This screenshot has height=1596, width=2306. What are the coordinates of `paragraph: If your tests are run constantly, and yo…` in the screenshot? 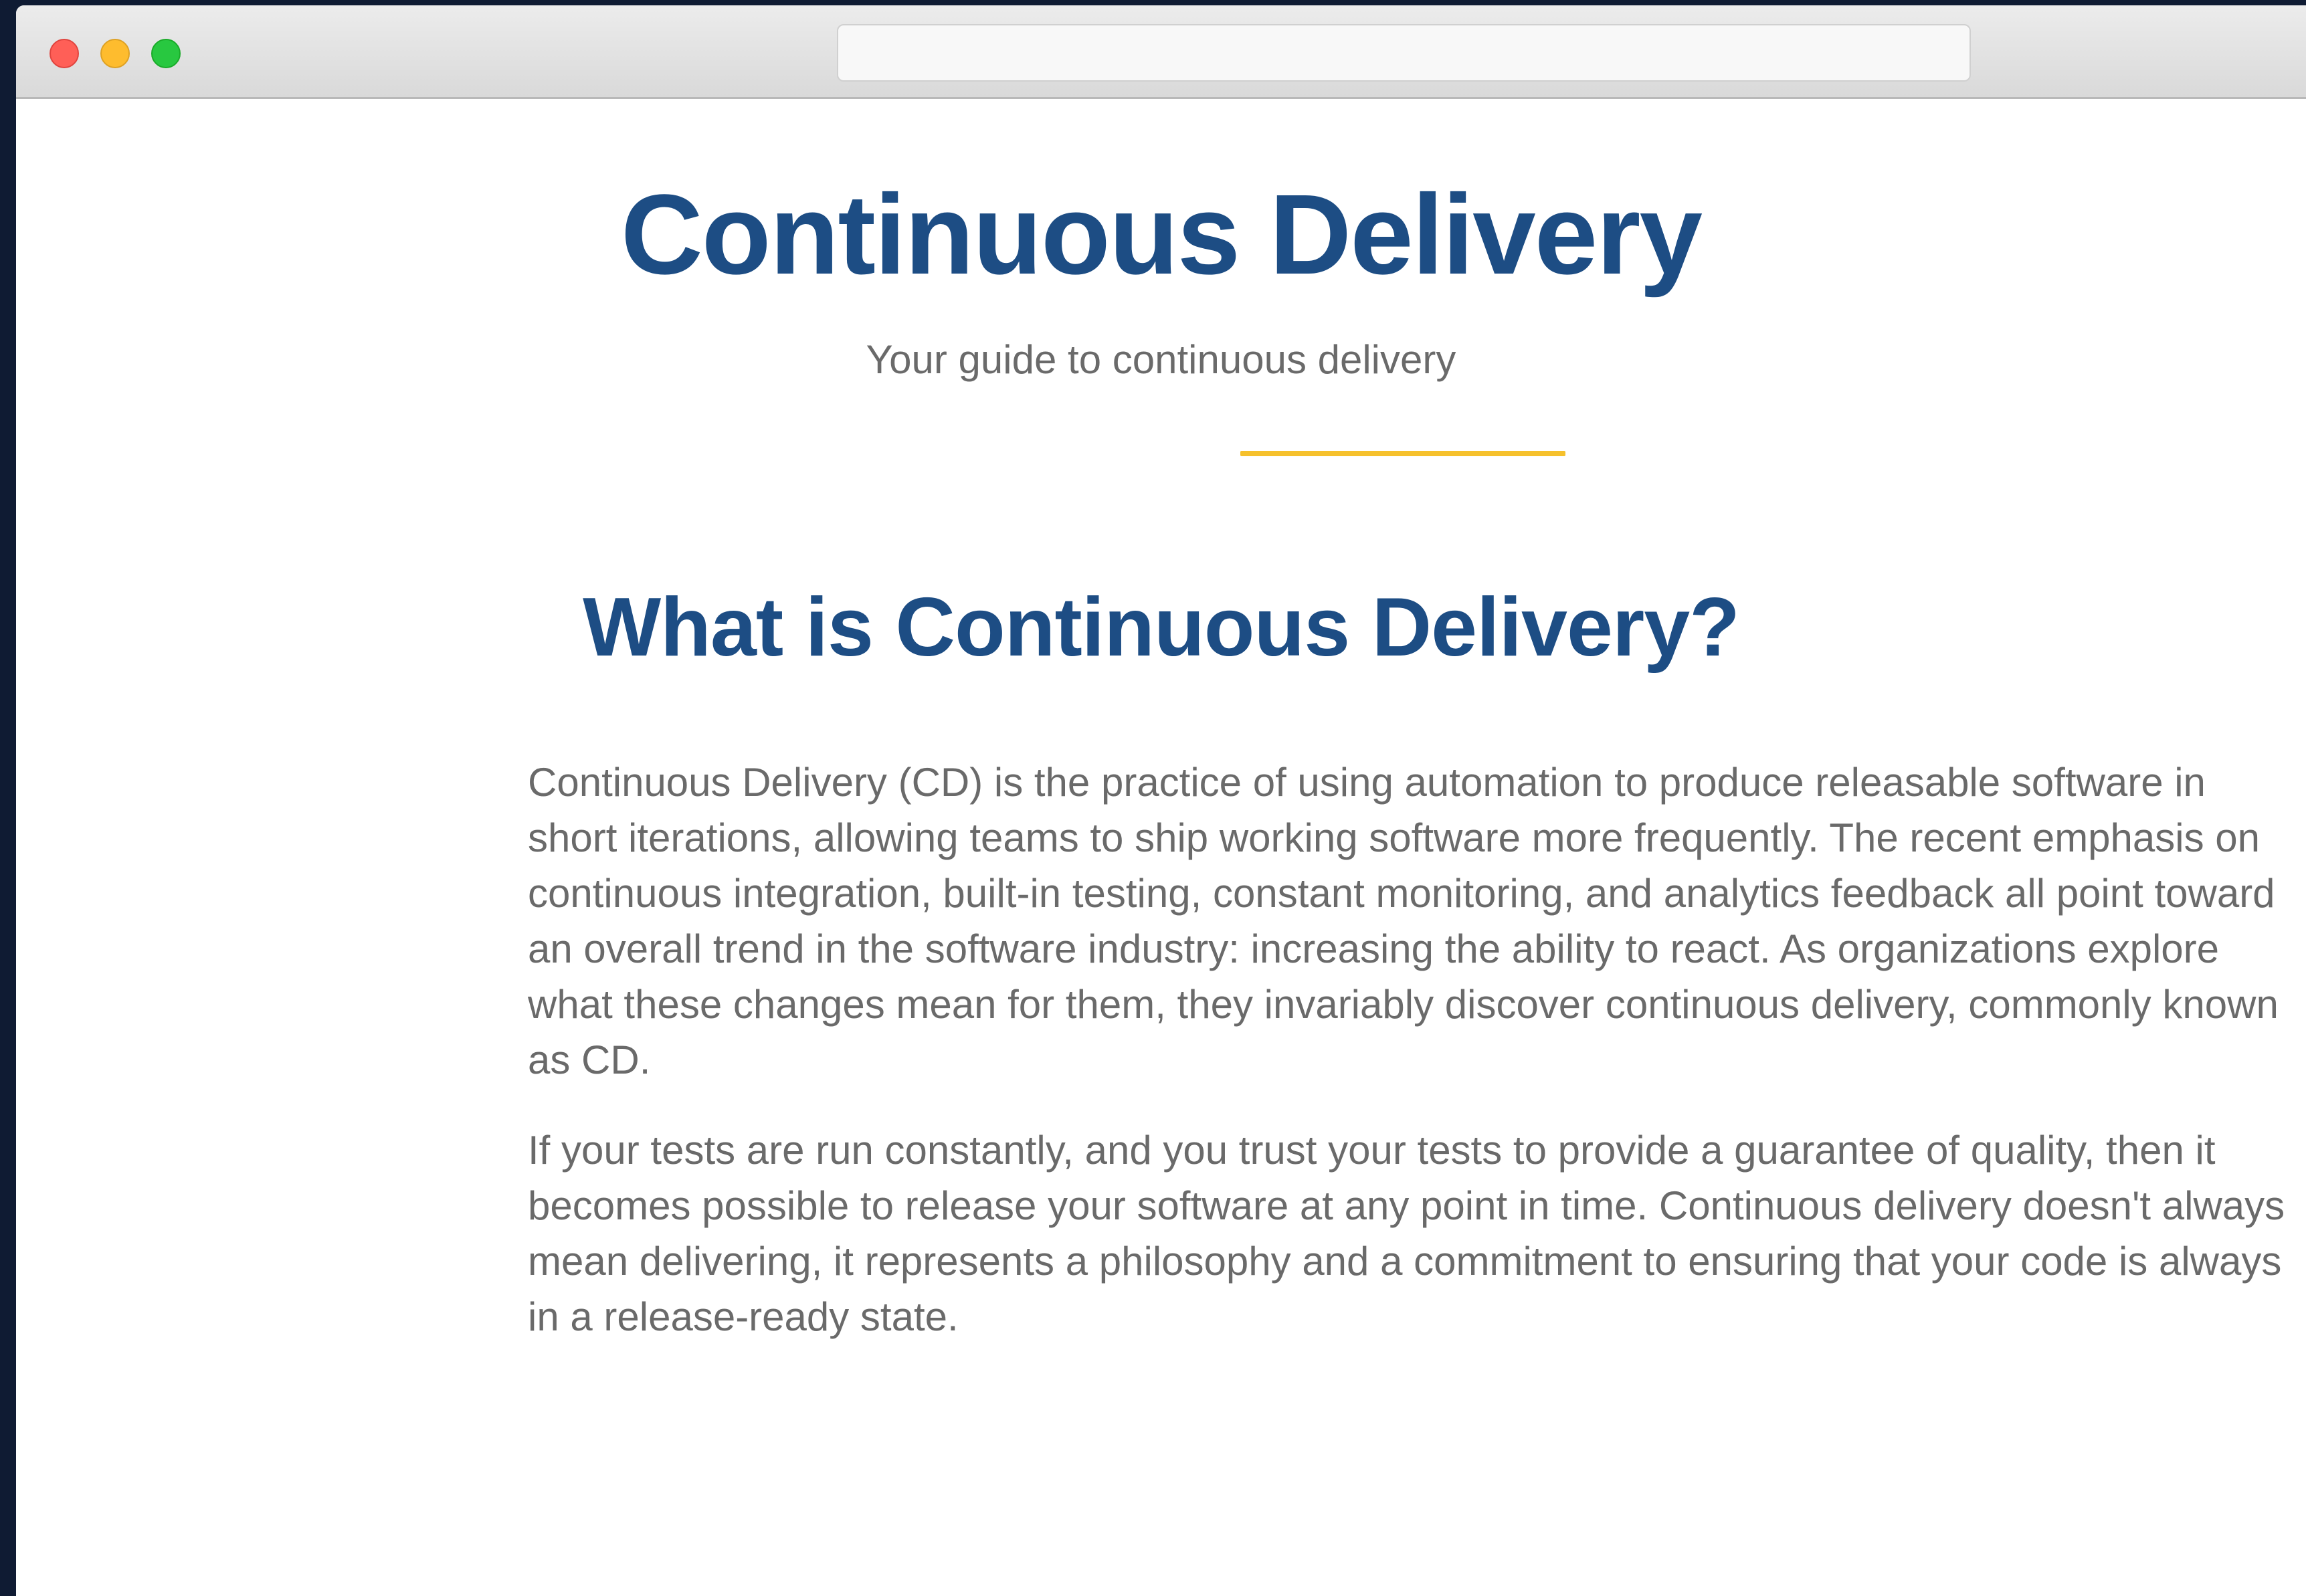 It's located at (1406, 1233).